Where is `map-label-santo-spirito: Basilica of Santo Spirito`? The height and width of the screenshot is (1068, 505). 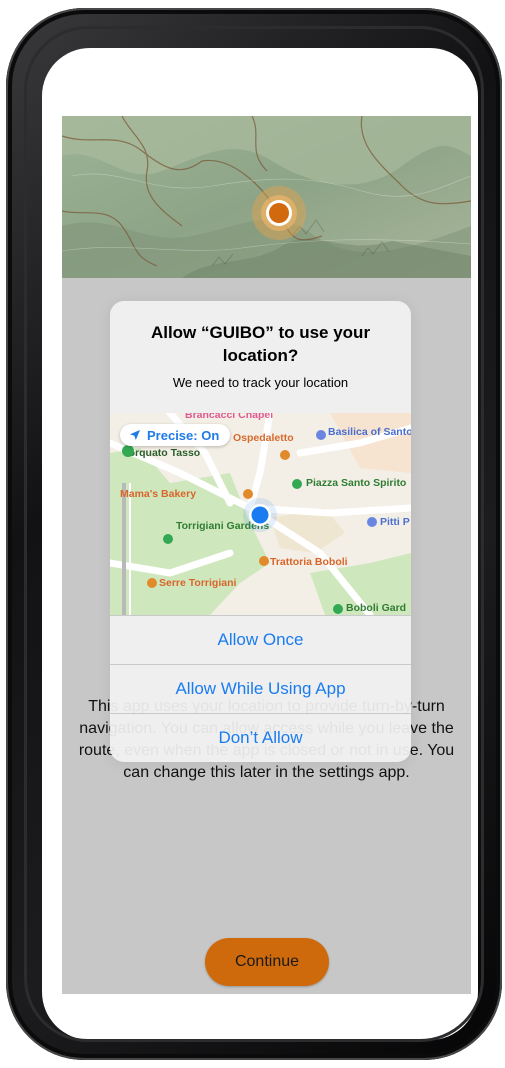
map-label-santo-spirito: Basilica of Santo Spirito is located at coordinates (369, 432).